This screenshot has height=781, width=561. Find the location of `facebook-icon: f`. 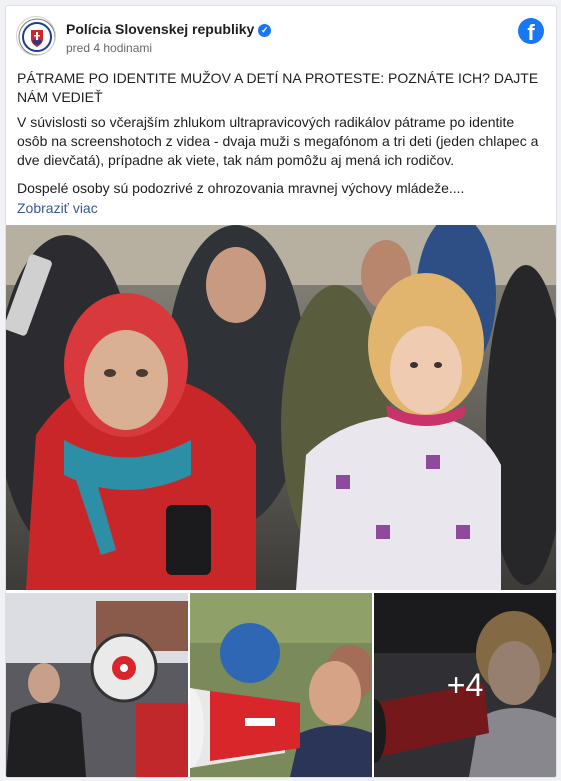

facebook-icon: f is located at coordinates (531, 31).